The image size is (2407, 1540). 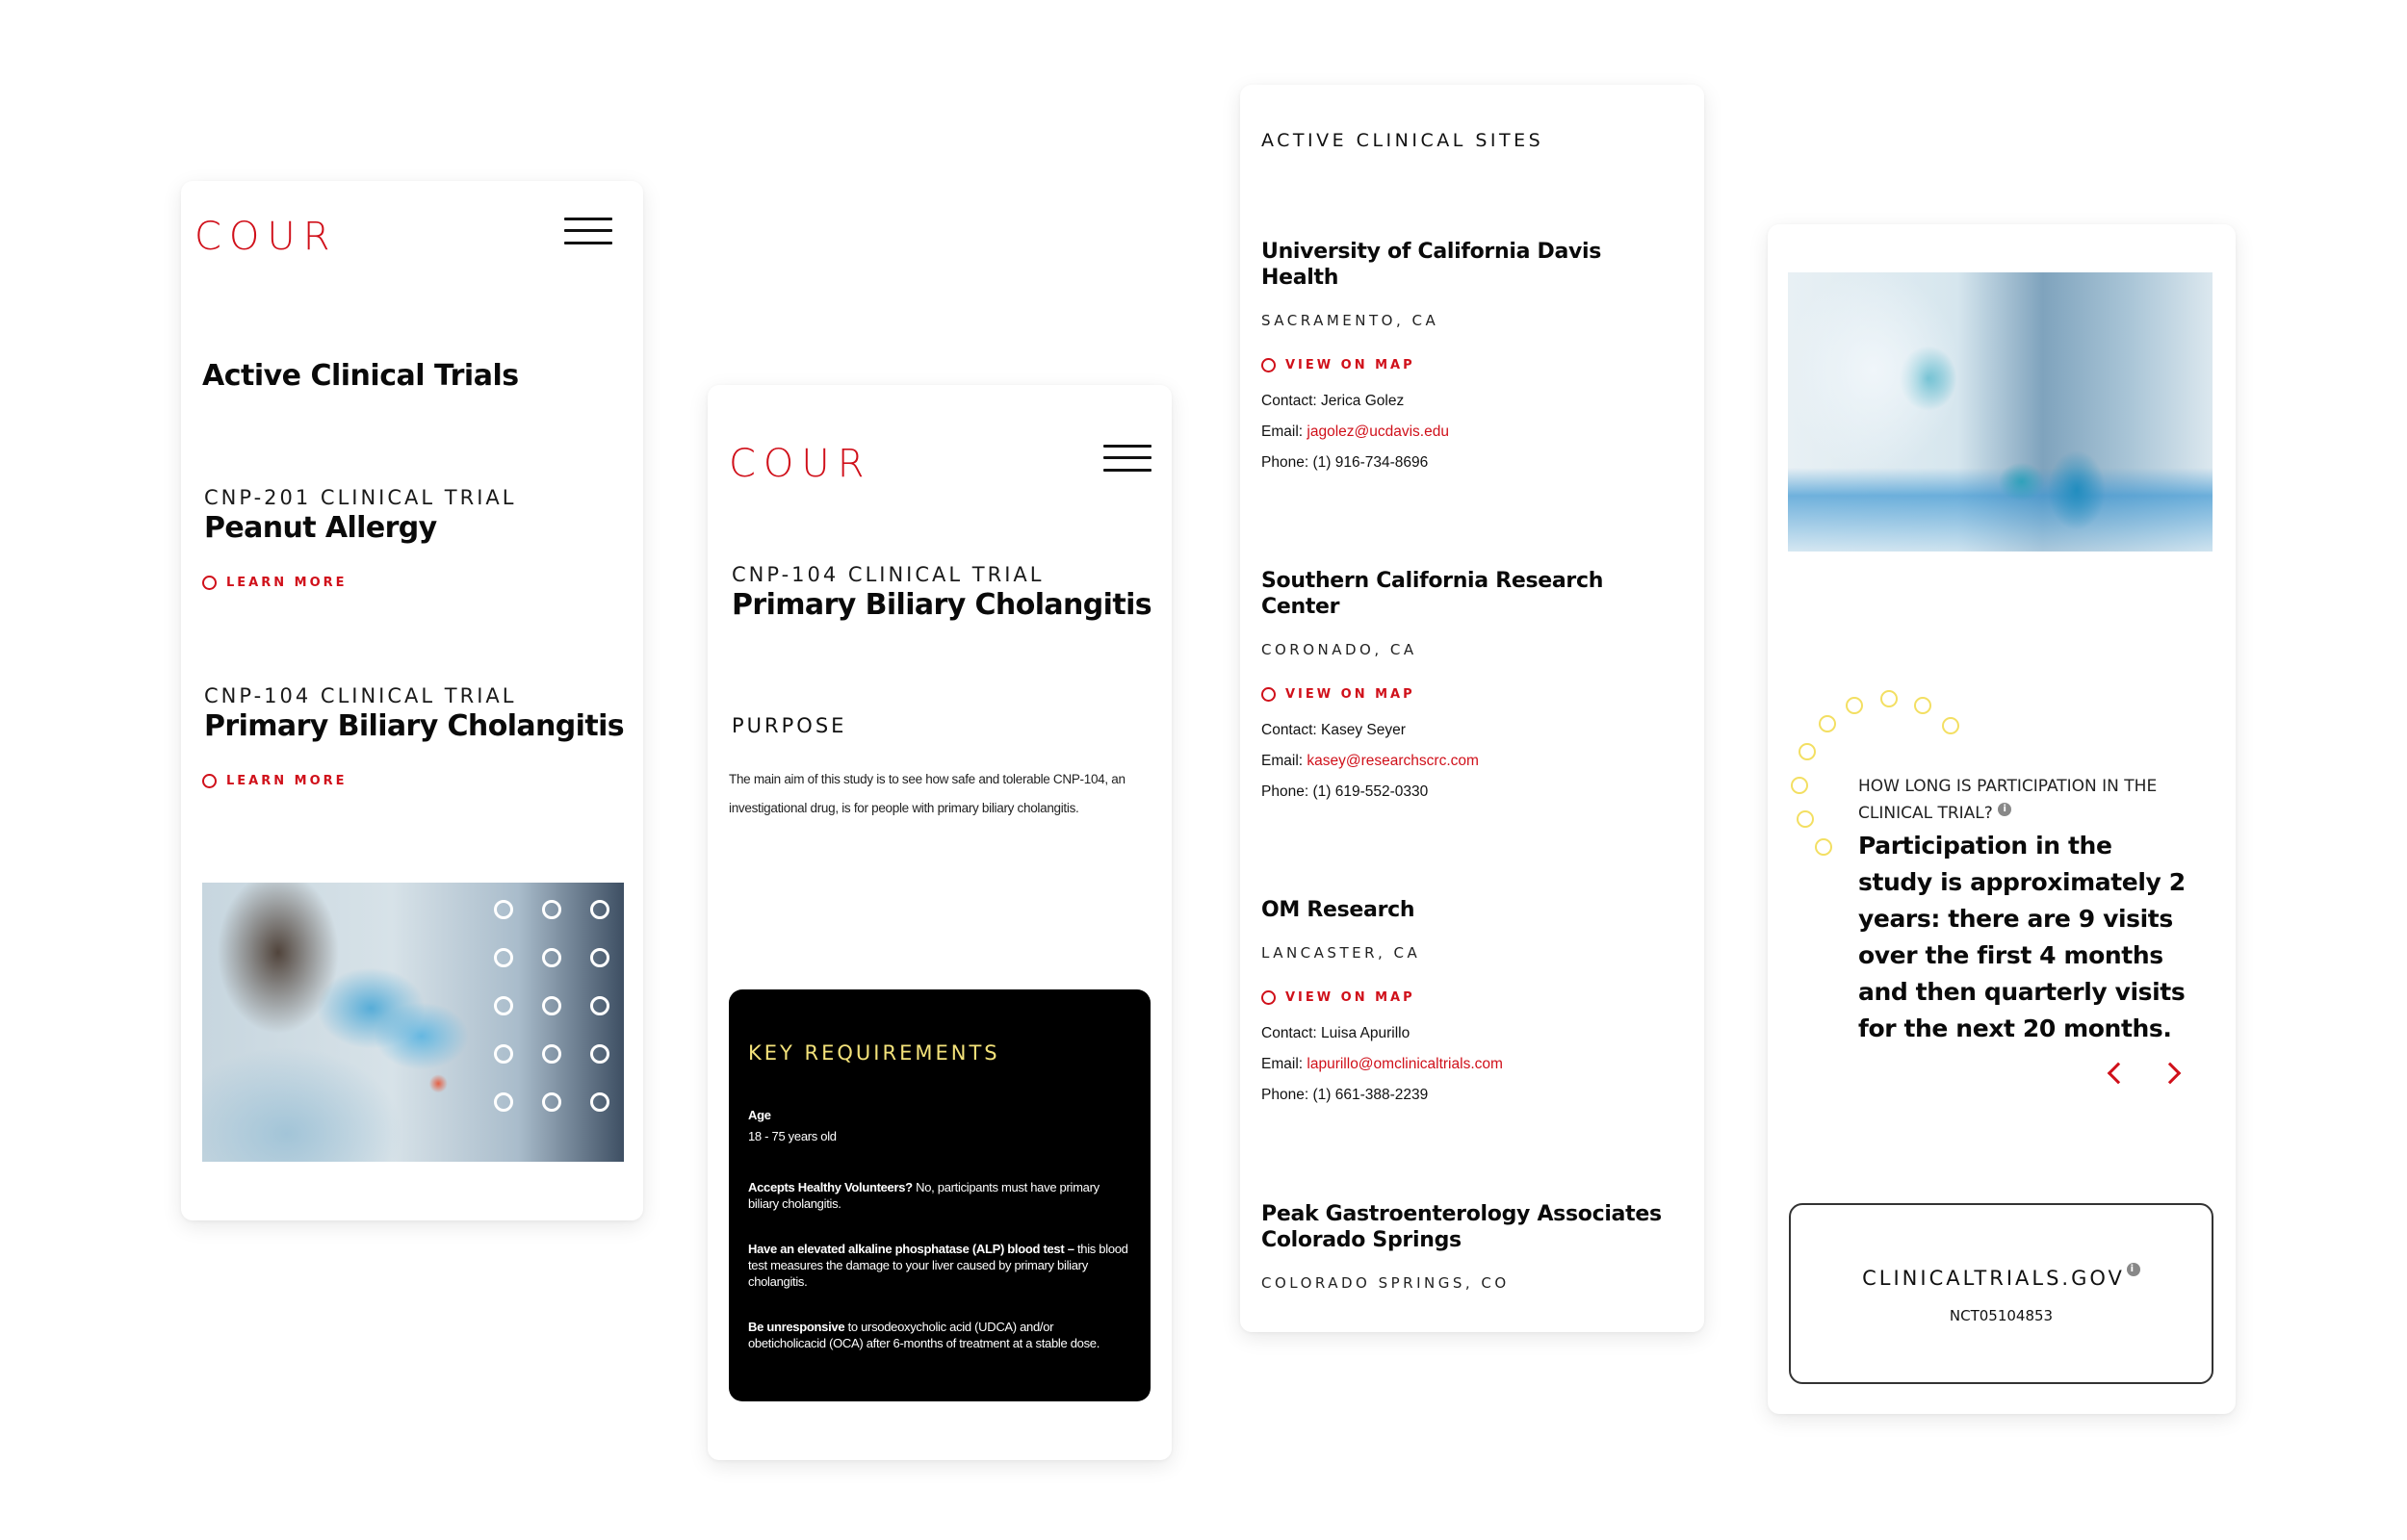 I want to click on registry-label-text: CLINICALTRIALS.GOV, so click(x=1994, y=1278).